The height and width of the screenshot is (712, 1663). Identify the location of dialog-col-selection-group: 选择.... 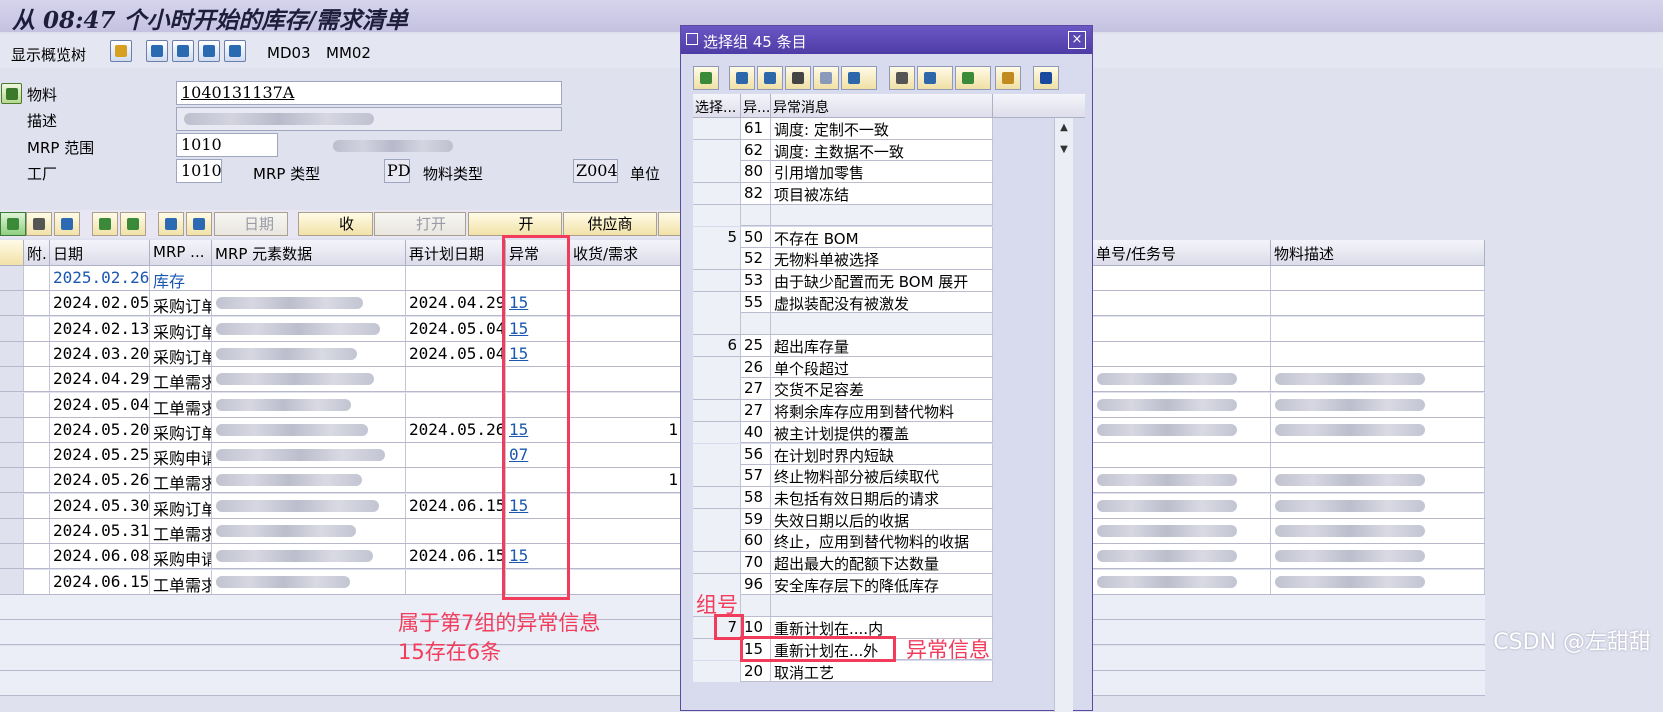
(717, 106).